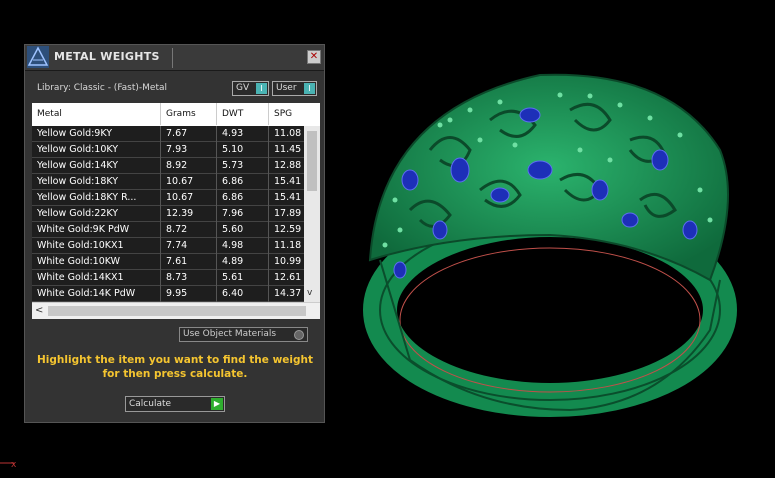 This screenshot has width=775, height=478. I want to click on table-header: Metal Grams DWT SPG, so click(176, 114).